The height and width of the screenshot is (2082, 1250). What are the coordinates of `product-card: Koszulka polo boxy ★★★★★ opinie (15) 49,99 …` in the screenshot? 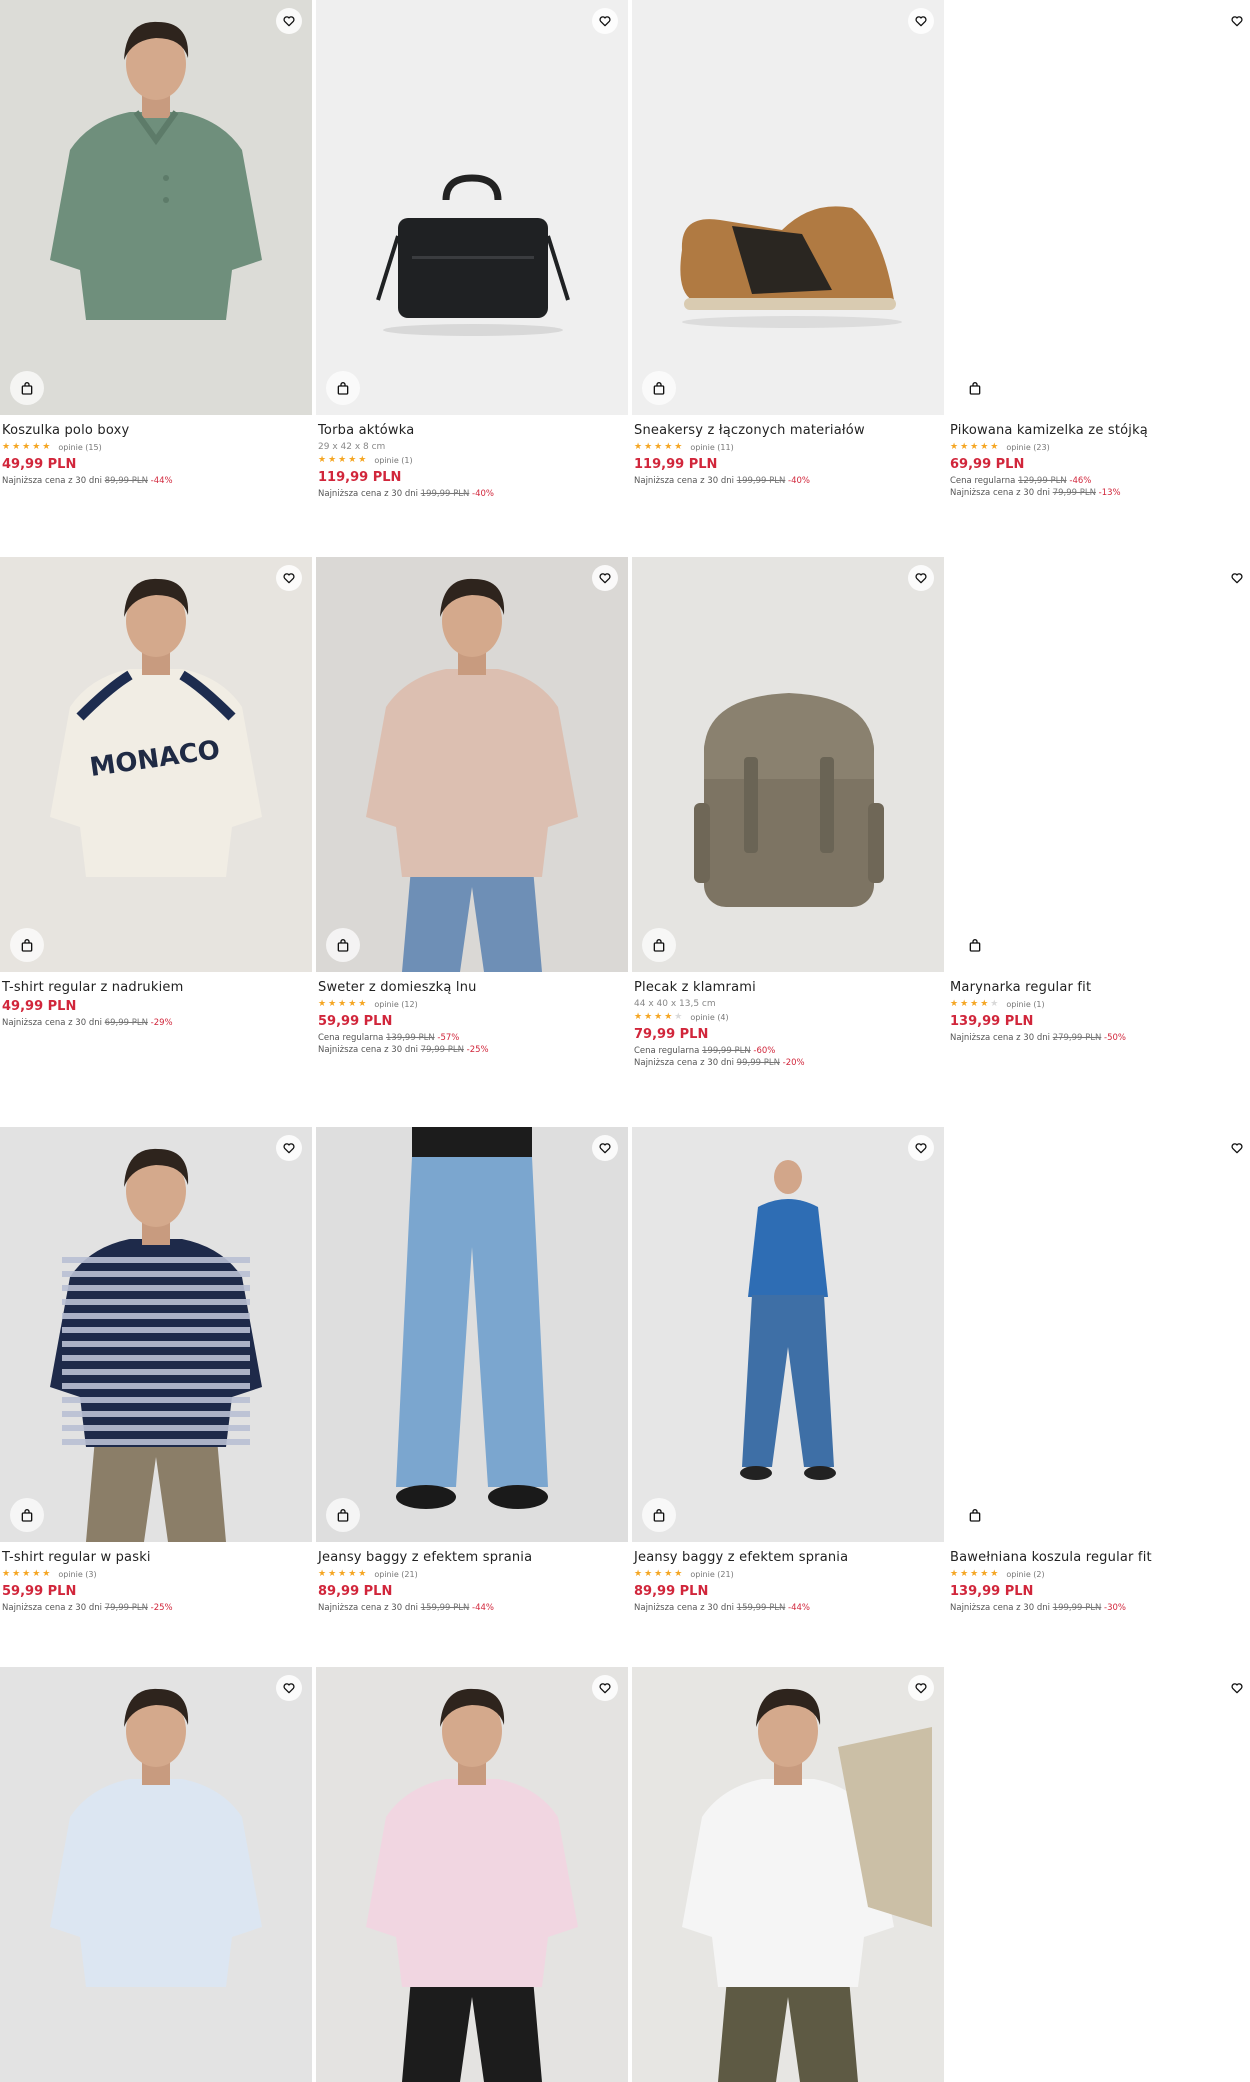 It's located at (156, 244).